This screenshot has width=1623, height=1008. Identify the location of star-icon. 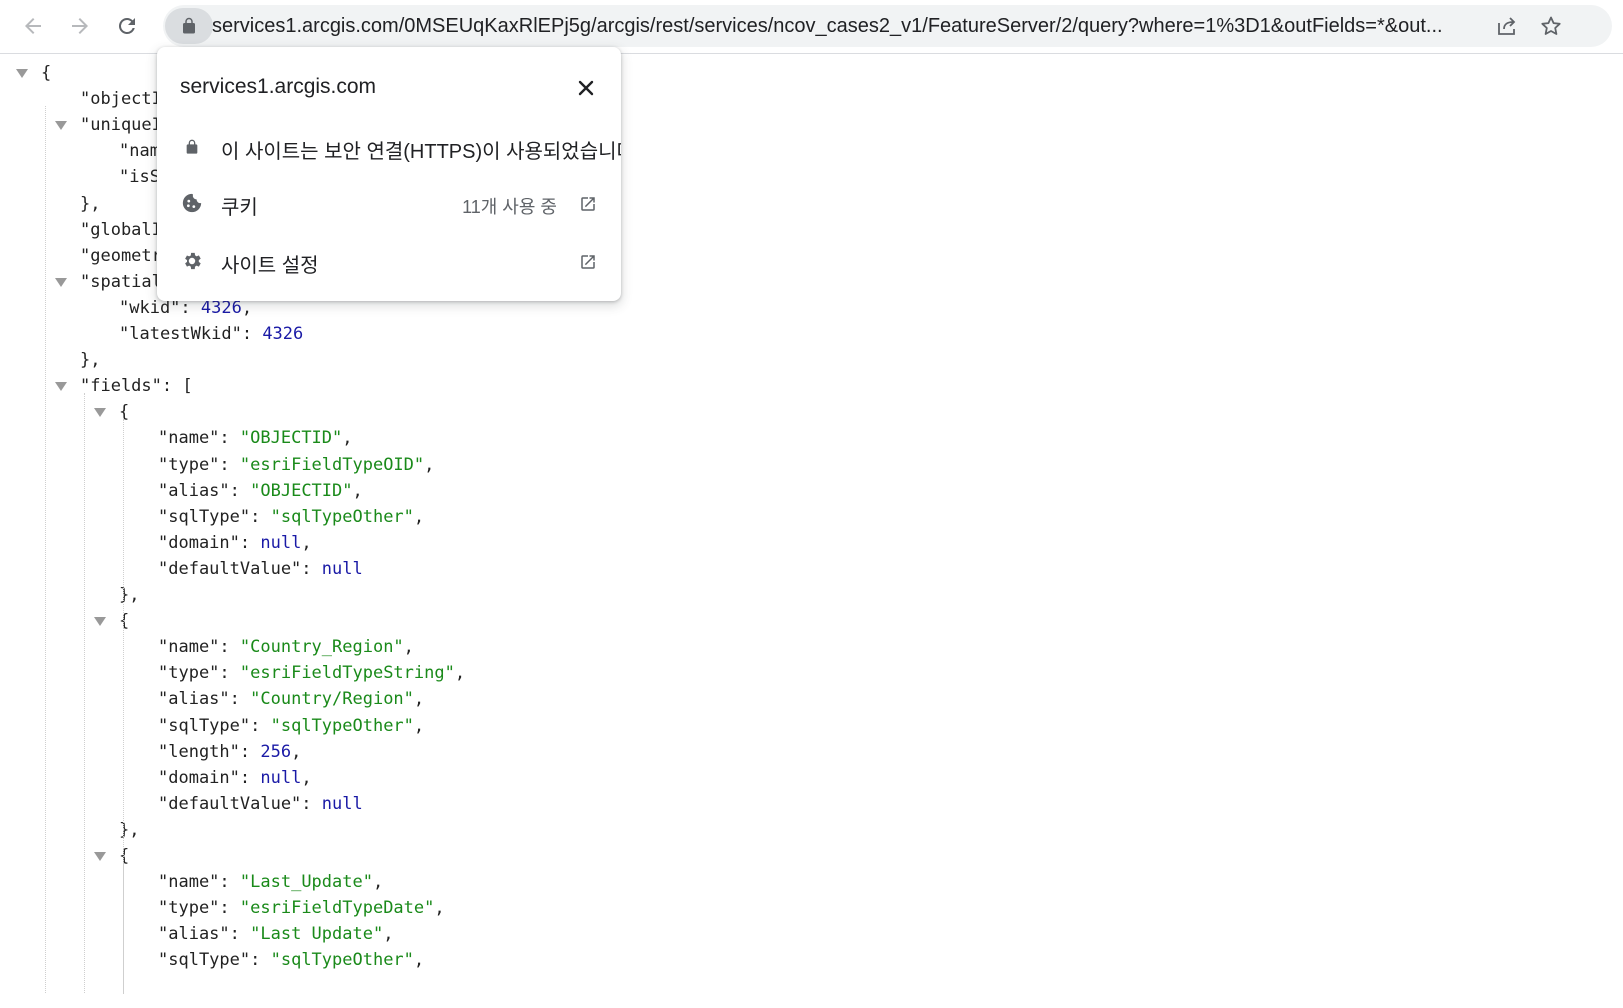
(1551, 25).